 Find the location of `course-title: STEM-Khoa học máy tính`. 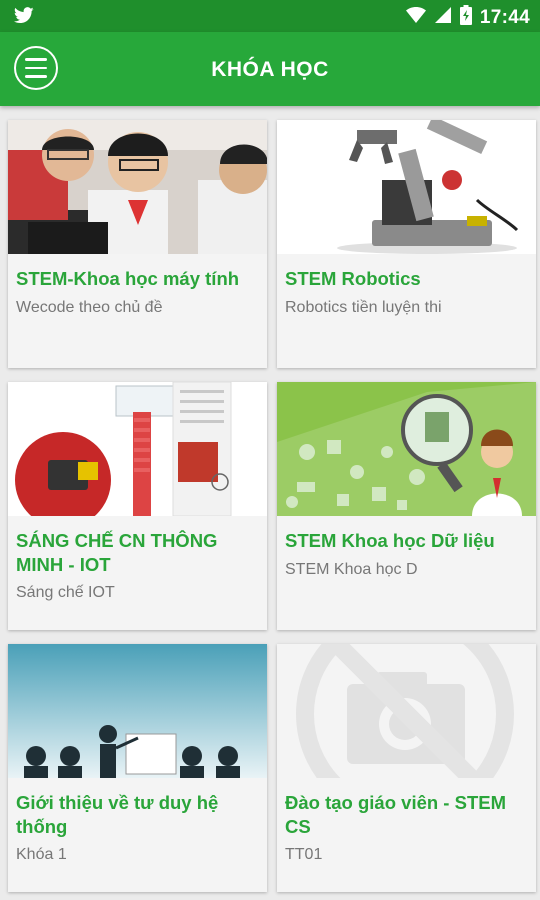

course-title: STEM-Khoa học máy tính is located at coordinates (128, 278).